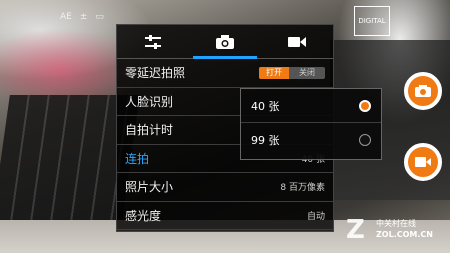 Image resolution: width=450 pixels, height=253 pixels. What do you see at coordinates (137, 158) in the screenshot?
I see `setting-label: 连拍` at bounding box center [137, 158].